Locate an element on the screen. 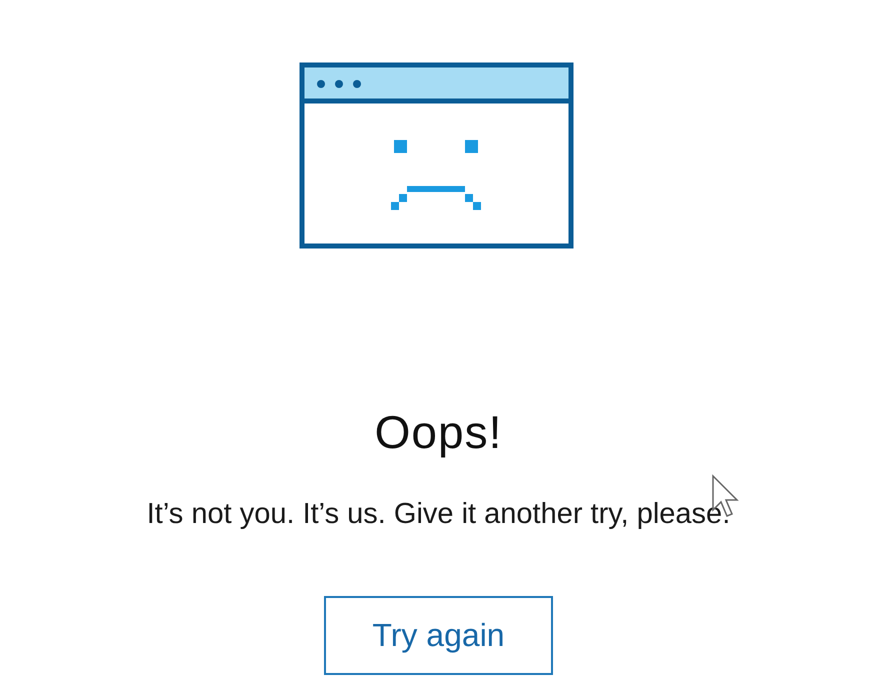  try-again-button: Try again is located at coordinates (438, 635).